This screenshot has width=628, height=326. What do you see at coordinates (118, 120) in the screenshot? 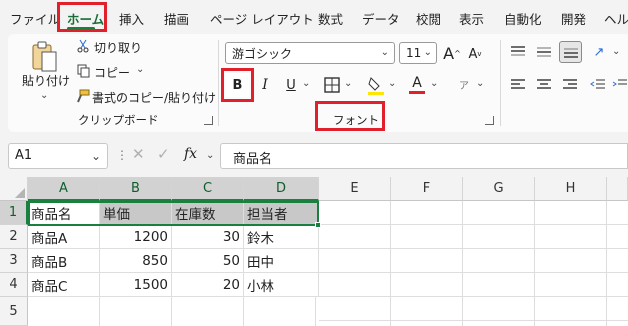
I see `clipboard-group-label: クリップボード` at bounding box center [118, 120].